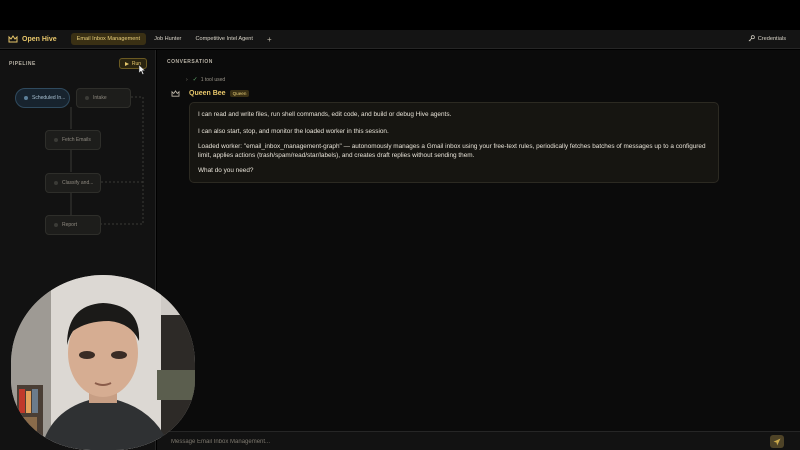 The height and width of the screenshot is (450, 800). I want to click on chevron-right-icon: ›, so click(187, 79).